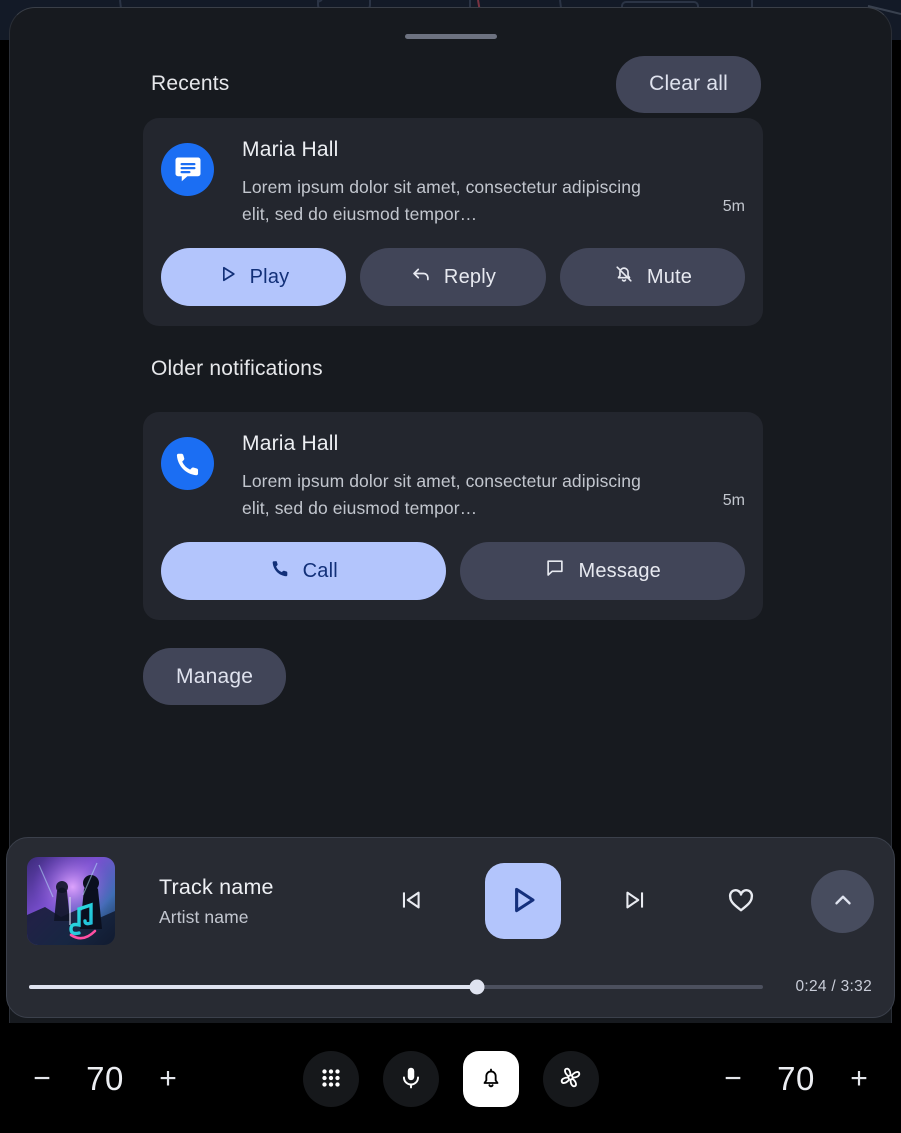 Image resolution: width=901 pixels, height=1133 pixels. Describe the element at coordinates (216, 886) in the screenshot. I see `track-name: Track name` at that location.